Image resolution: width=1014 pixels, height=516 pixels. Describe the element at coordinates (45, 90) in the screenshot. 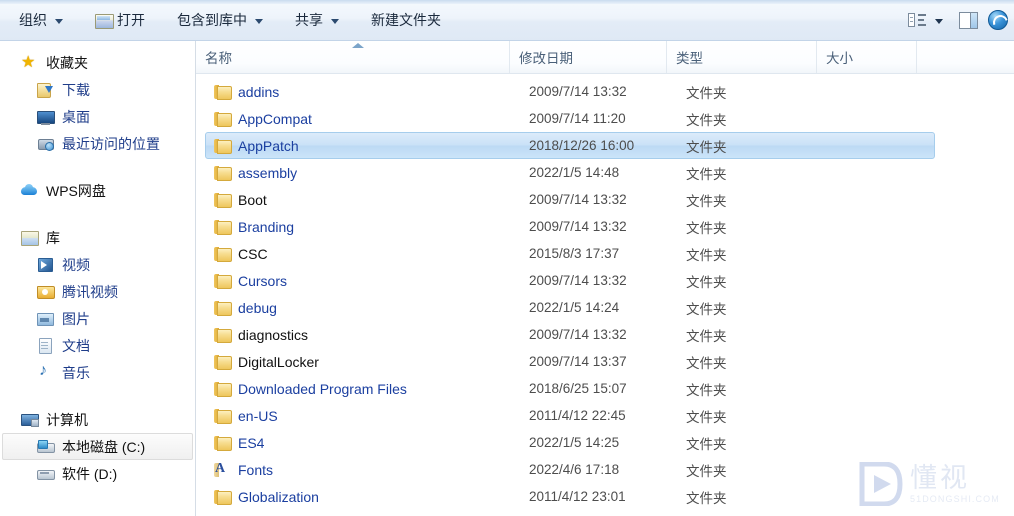

I see `download-icon` at that location.